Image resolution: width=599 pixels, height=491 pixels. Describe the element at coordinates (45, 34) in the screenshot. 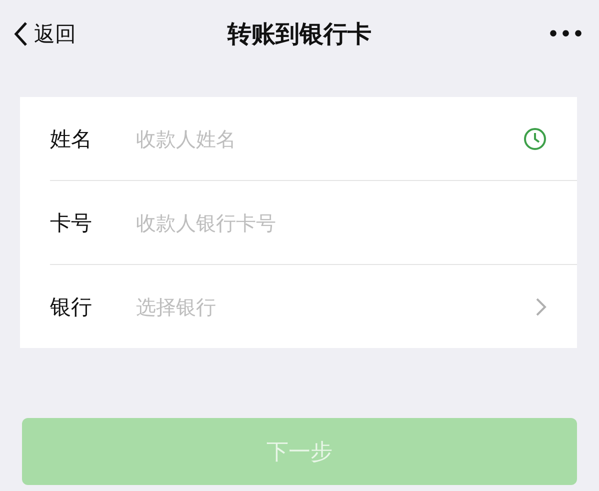

I see `back-button: 返回` at that location.